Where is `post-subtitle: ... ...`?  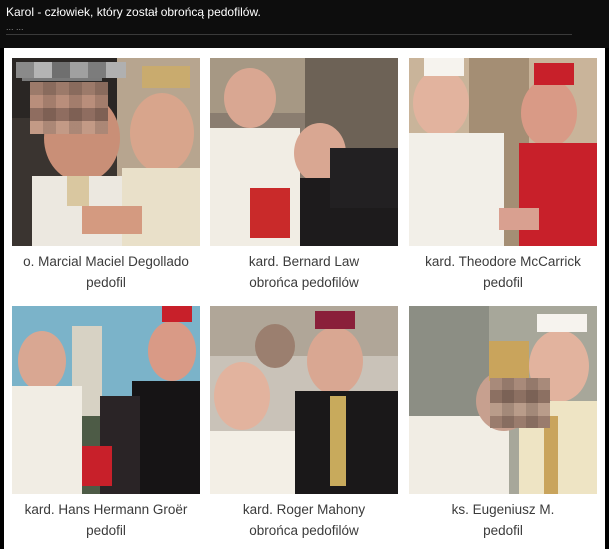
post-subtitle: ... ... is located at coordinates (15, 27).